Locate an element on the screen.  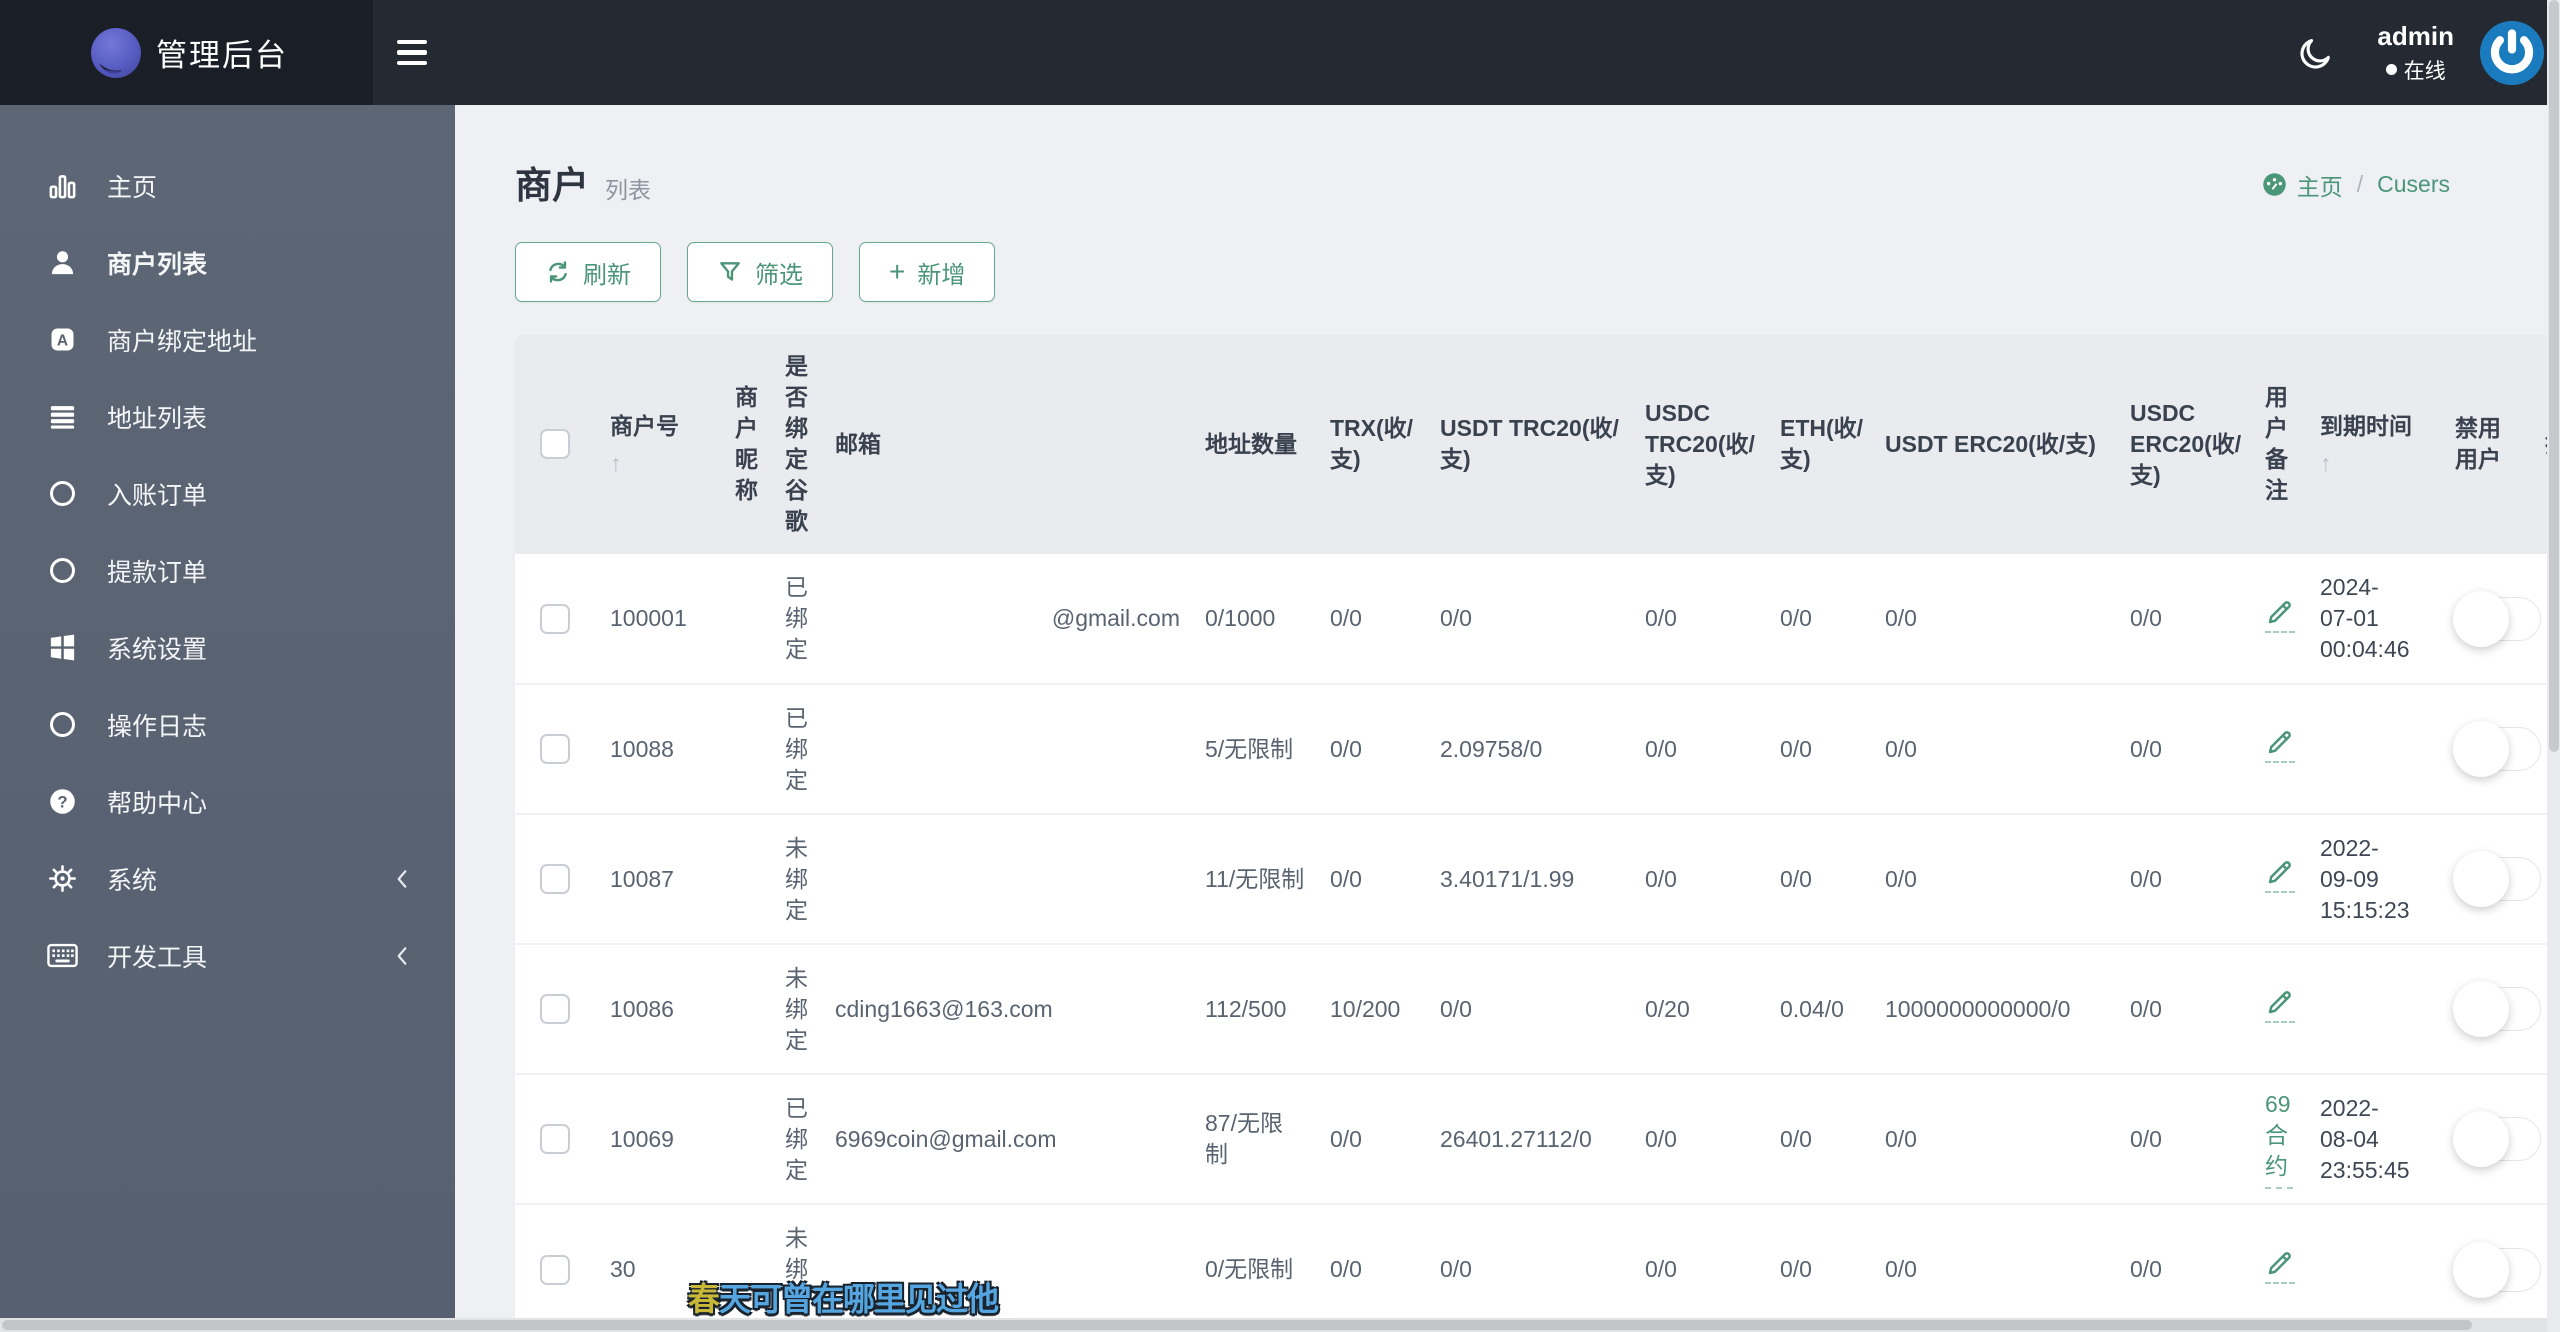
sidebar-item-dev-tools: 开发工具 is located at coordinates (227, 955).